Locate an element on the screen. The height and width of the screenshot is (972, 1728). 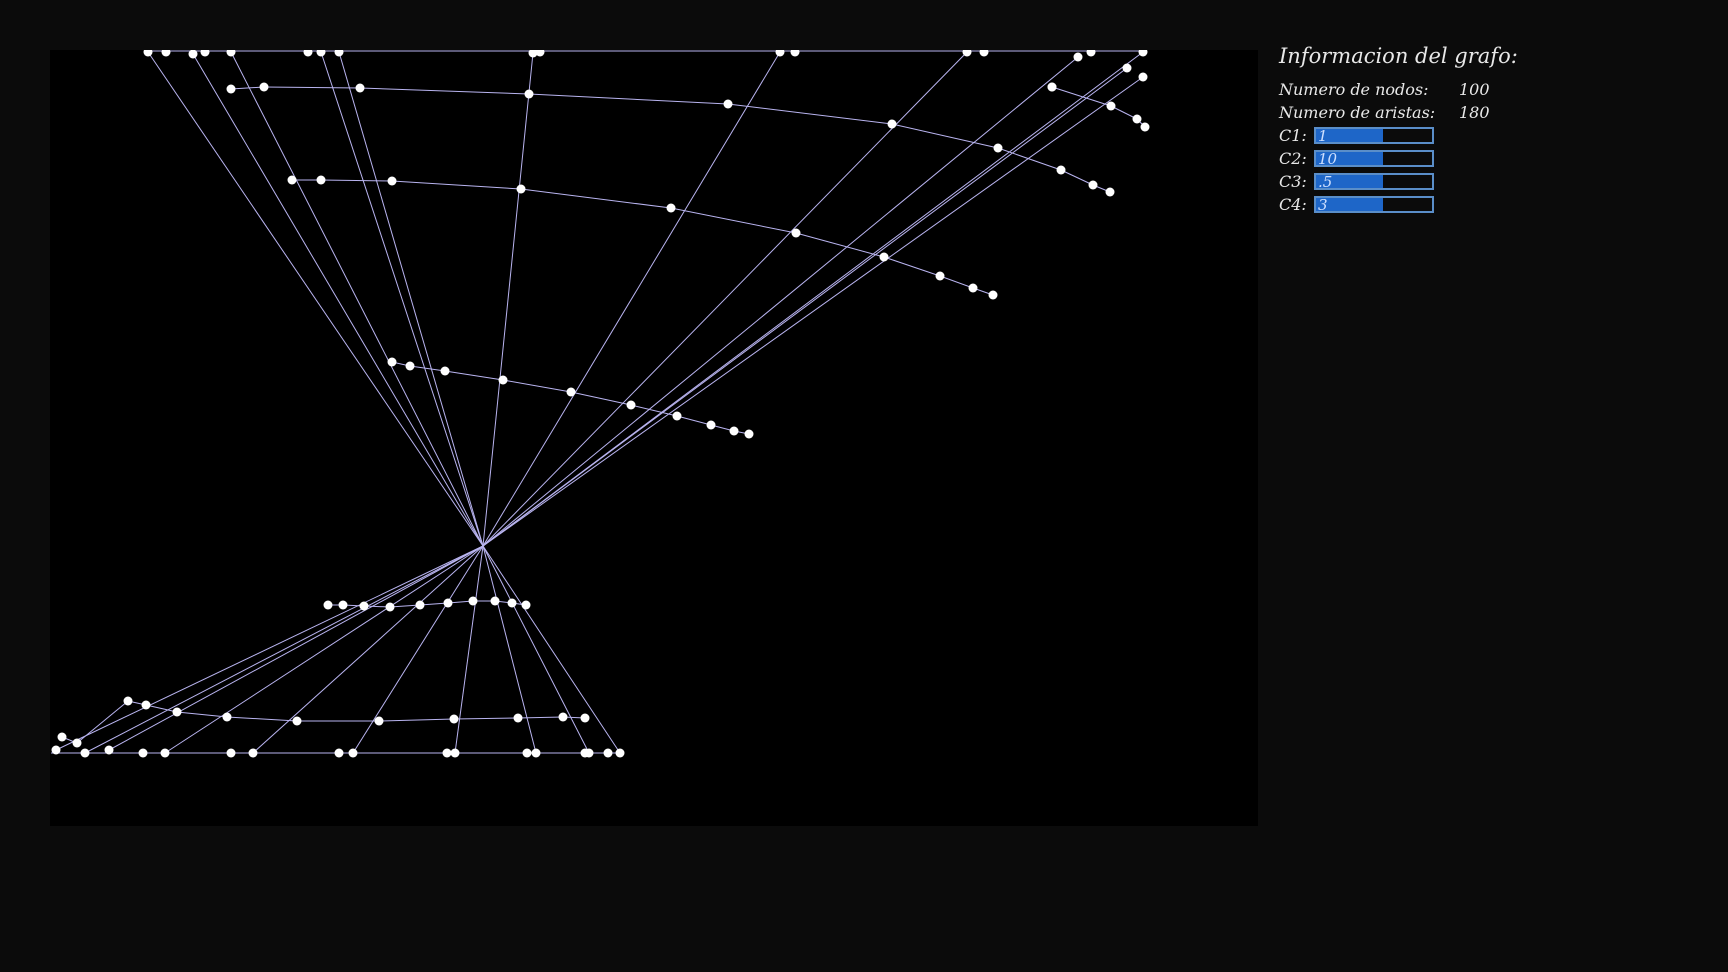
param-c3-input: .5 is located at coordinates (1374, 181).